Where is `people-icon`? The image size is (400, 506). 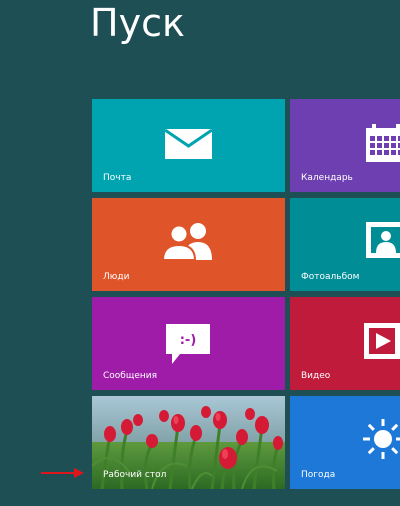
people-icon is located at coordinates (187, 241).